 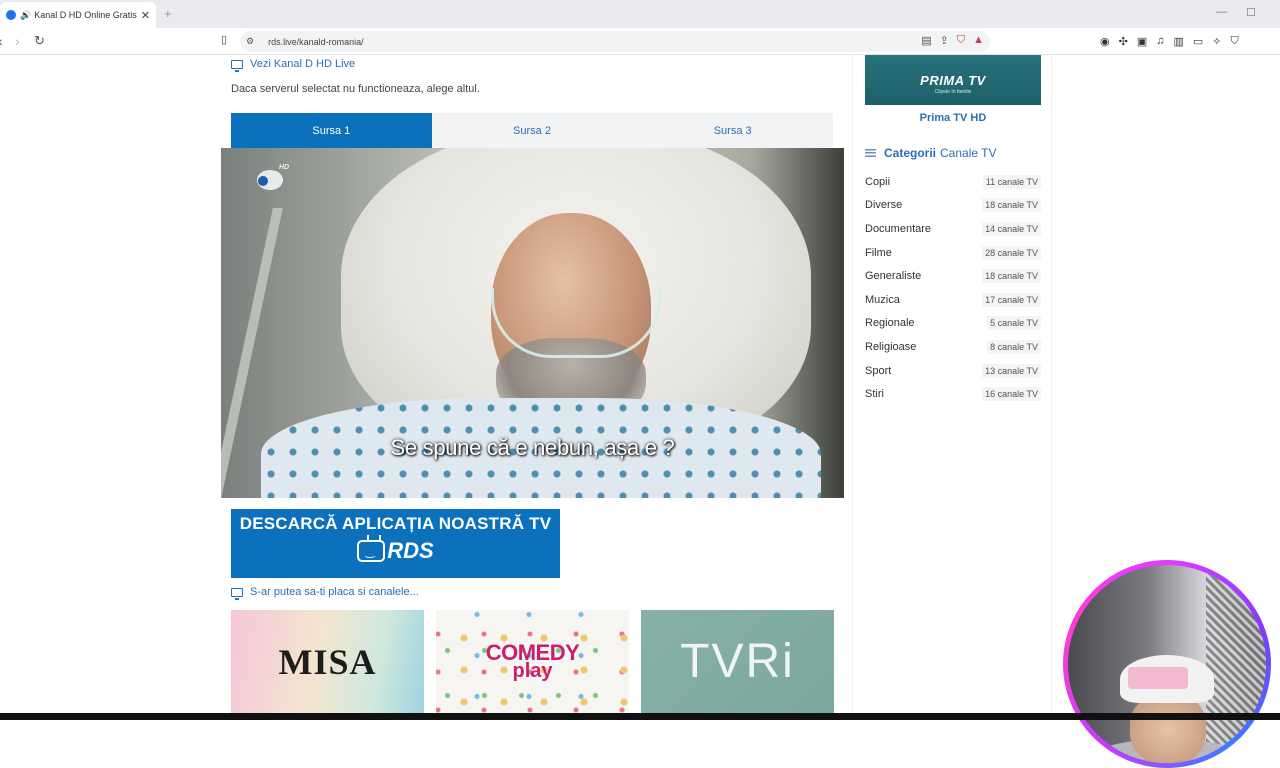 What do you see at coordinates (1142, 41) in the screenshot?
I see `media-icon: ▣` at bounding box center [1142, 41].